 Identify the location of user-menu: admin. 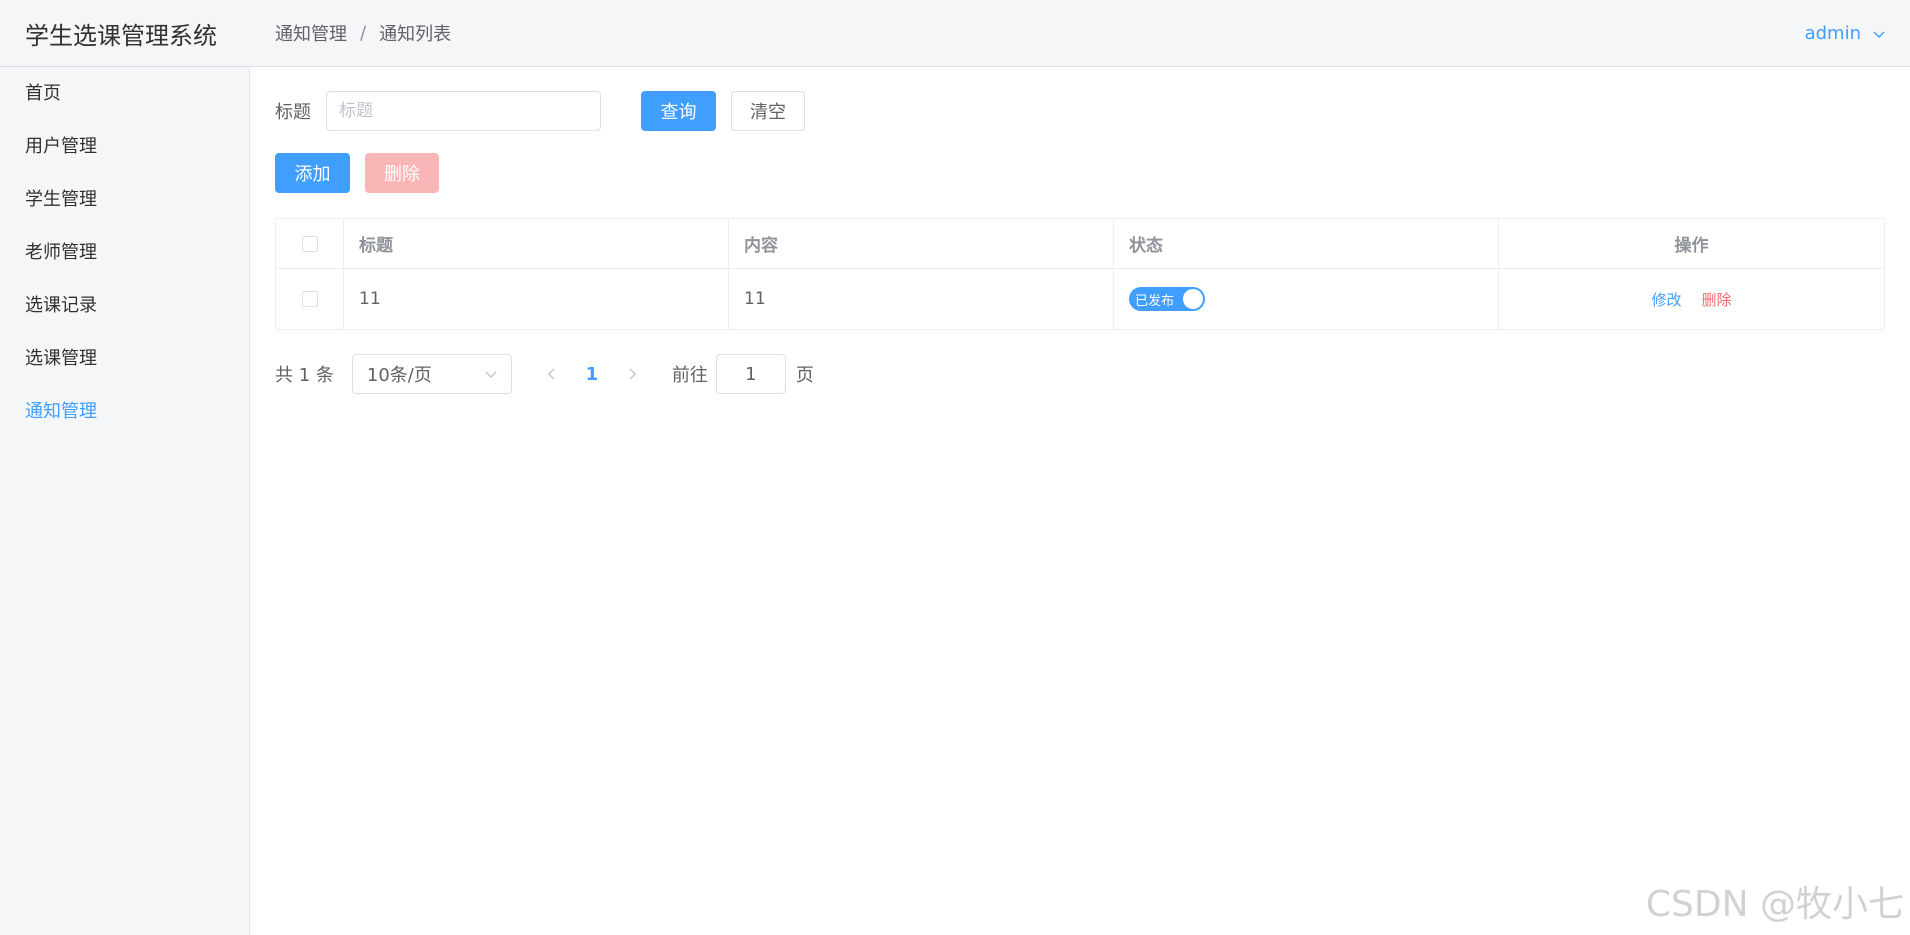
(1845, 33).